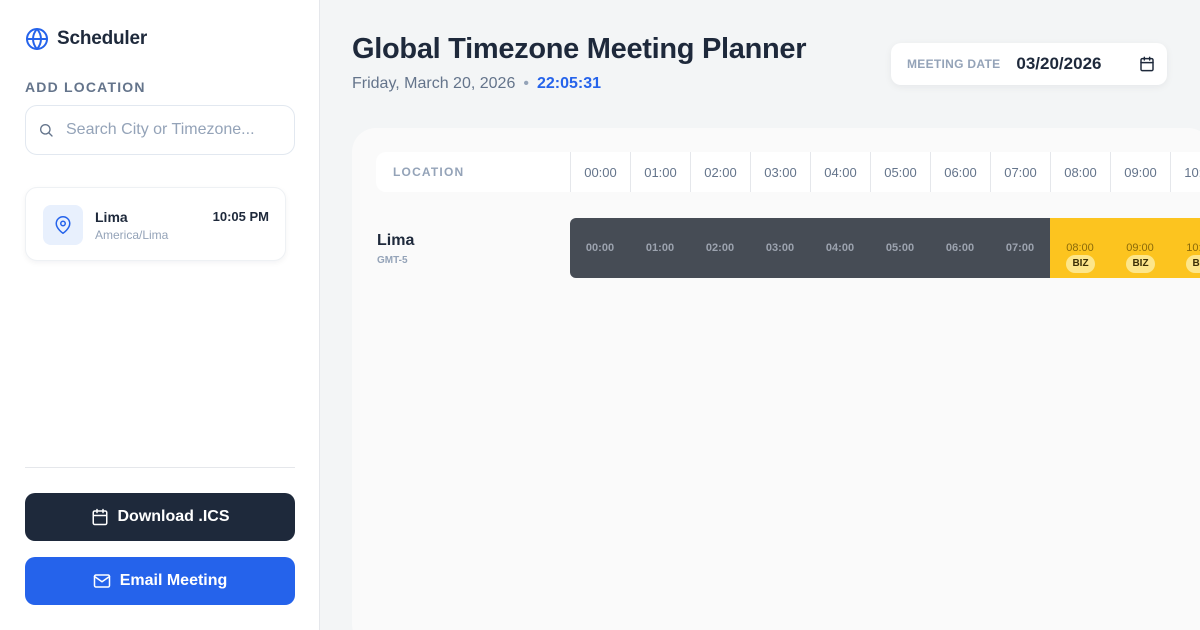 This screenshot has height=630, width=1200. What do you see at coordinates (960, 172) in the screenshot?
I see `hour-header: 06:00` at bounding box center [960, 172].